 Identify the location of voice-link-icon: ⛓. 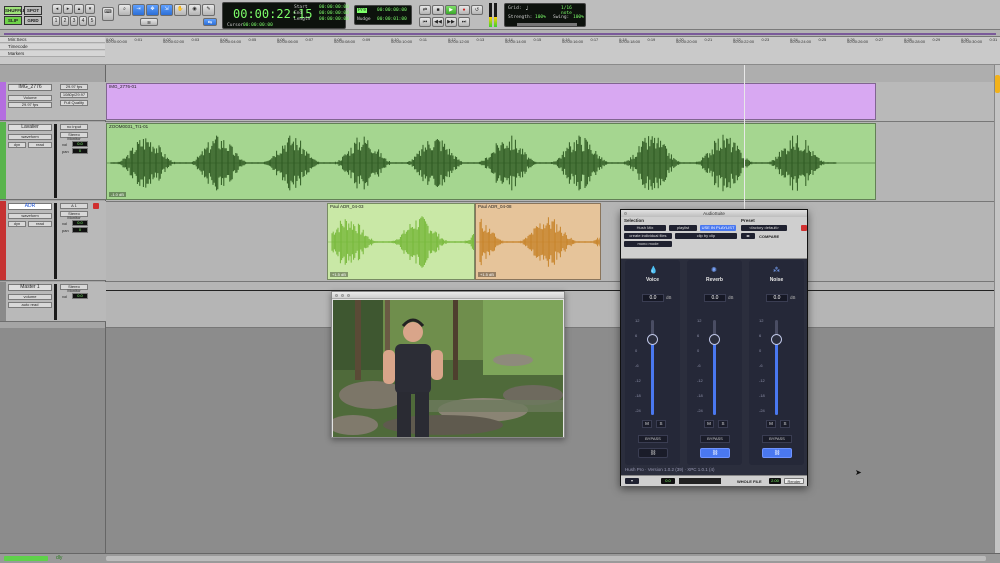
(653, 453).